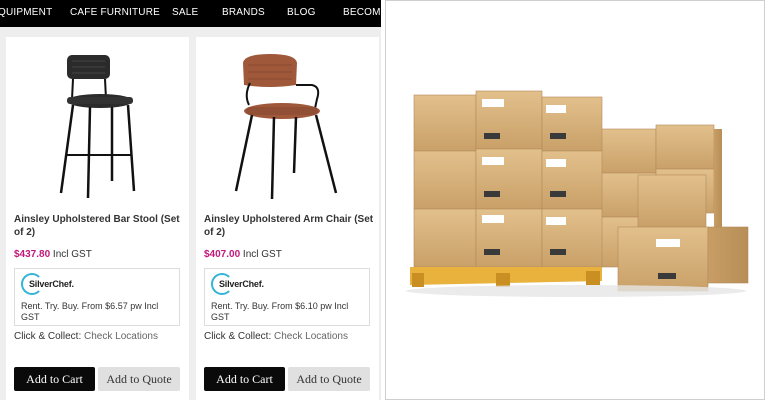  What do you see at coordinates (97, 123) in the screenshot?
I see `bar-stool-image` at bounding box center [97, 123].